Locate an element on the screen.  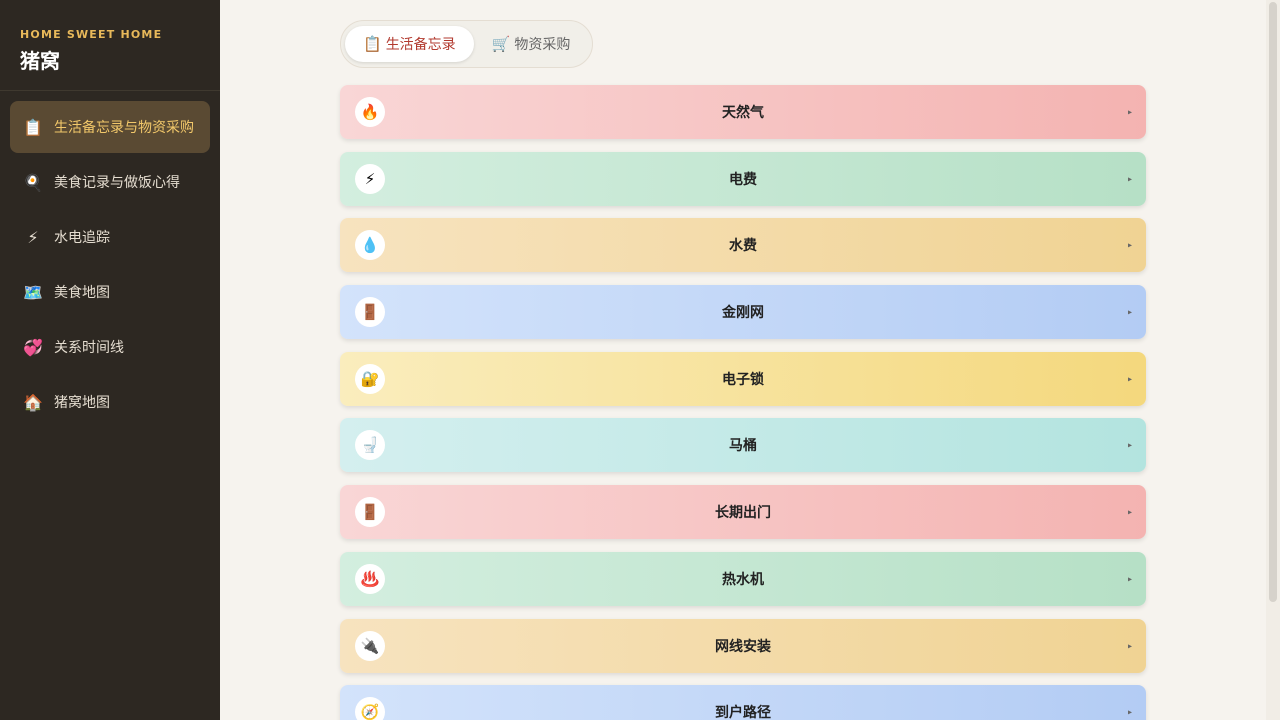
sidebar-item-label: 美食地图 is located at coordinates (82, 293).